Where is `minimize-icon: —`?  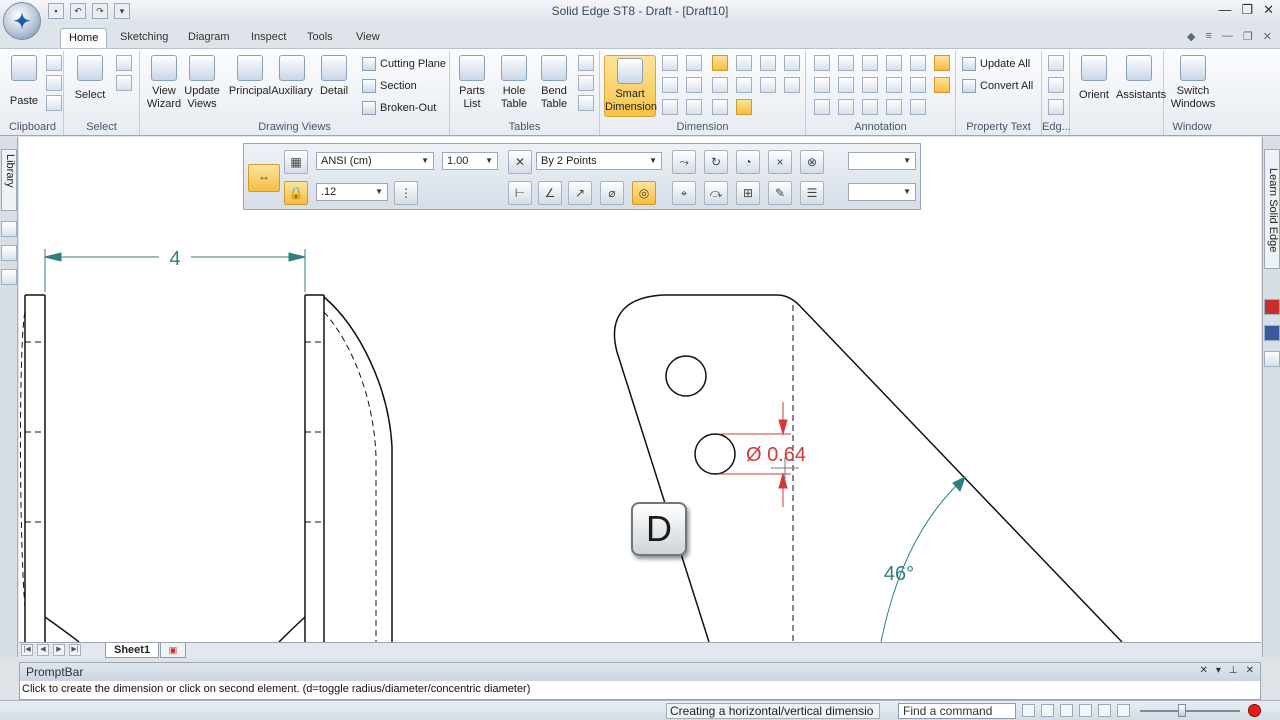
minimize-icon: — is located at coordinates (1224, 10).